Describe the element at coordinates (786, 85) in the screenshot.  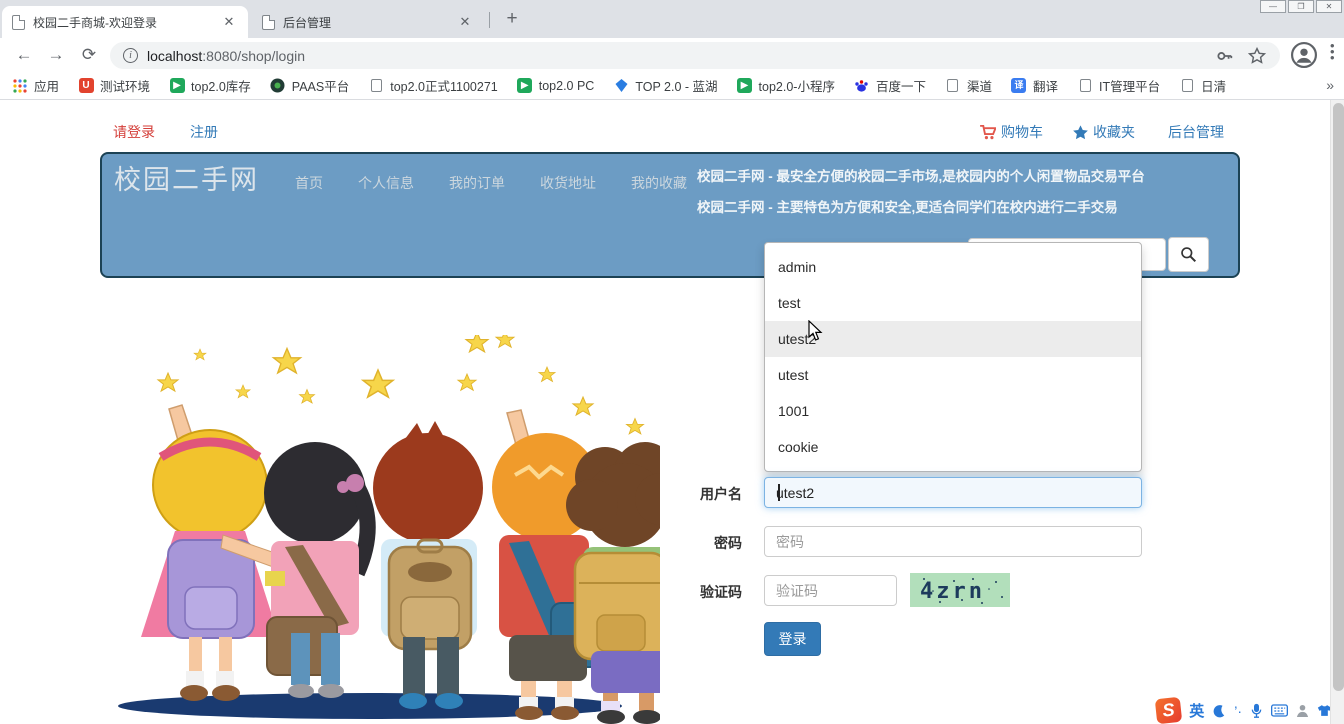
I see `bookmark-item: ▶ top2.0-小程序` at that location.